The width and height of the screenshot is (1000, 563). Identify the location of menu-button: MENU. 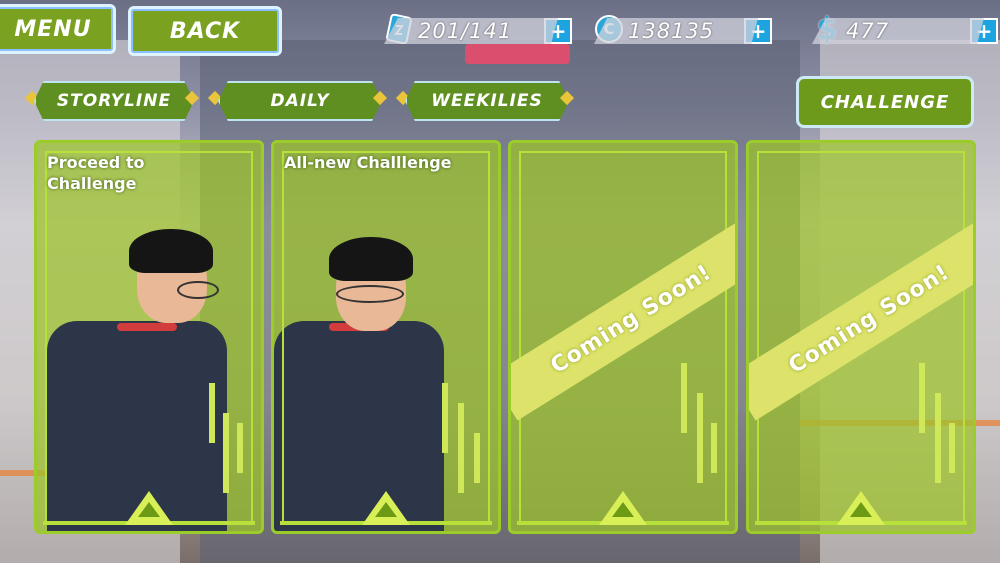
(58, 29).